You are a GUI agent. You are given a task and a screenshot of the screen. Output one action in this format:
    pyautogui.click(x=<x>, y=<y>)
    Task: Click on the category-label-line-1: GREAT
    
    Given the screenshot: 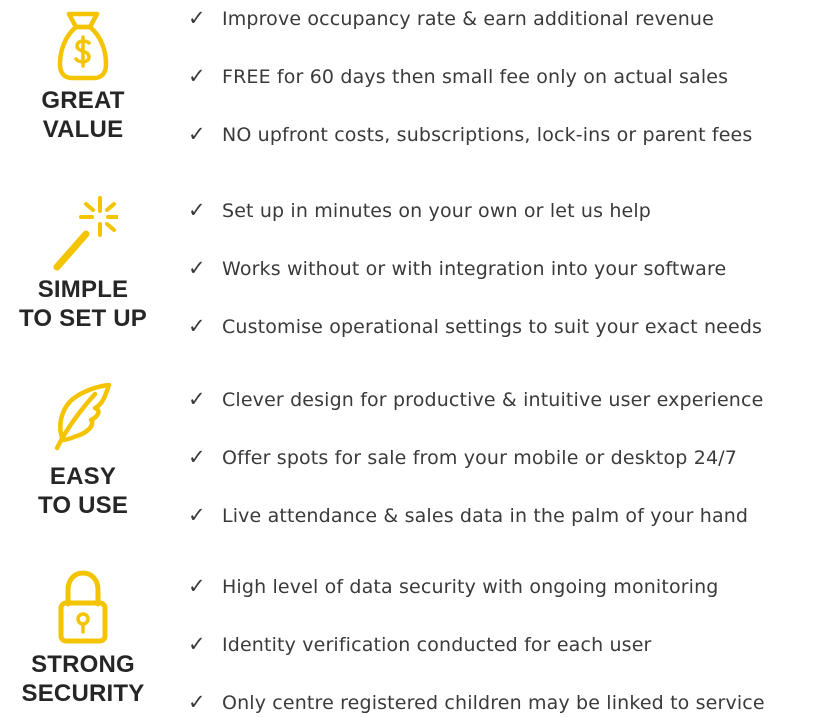 What is the action you would take?
    pyautogui.click(x=83, y=100)
    